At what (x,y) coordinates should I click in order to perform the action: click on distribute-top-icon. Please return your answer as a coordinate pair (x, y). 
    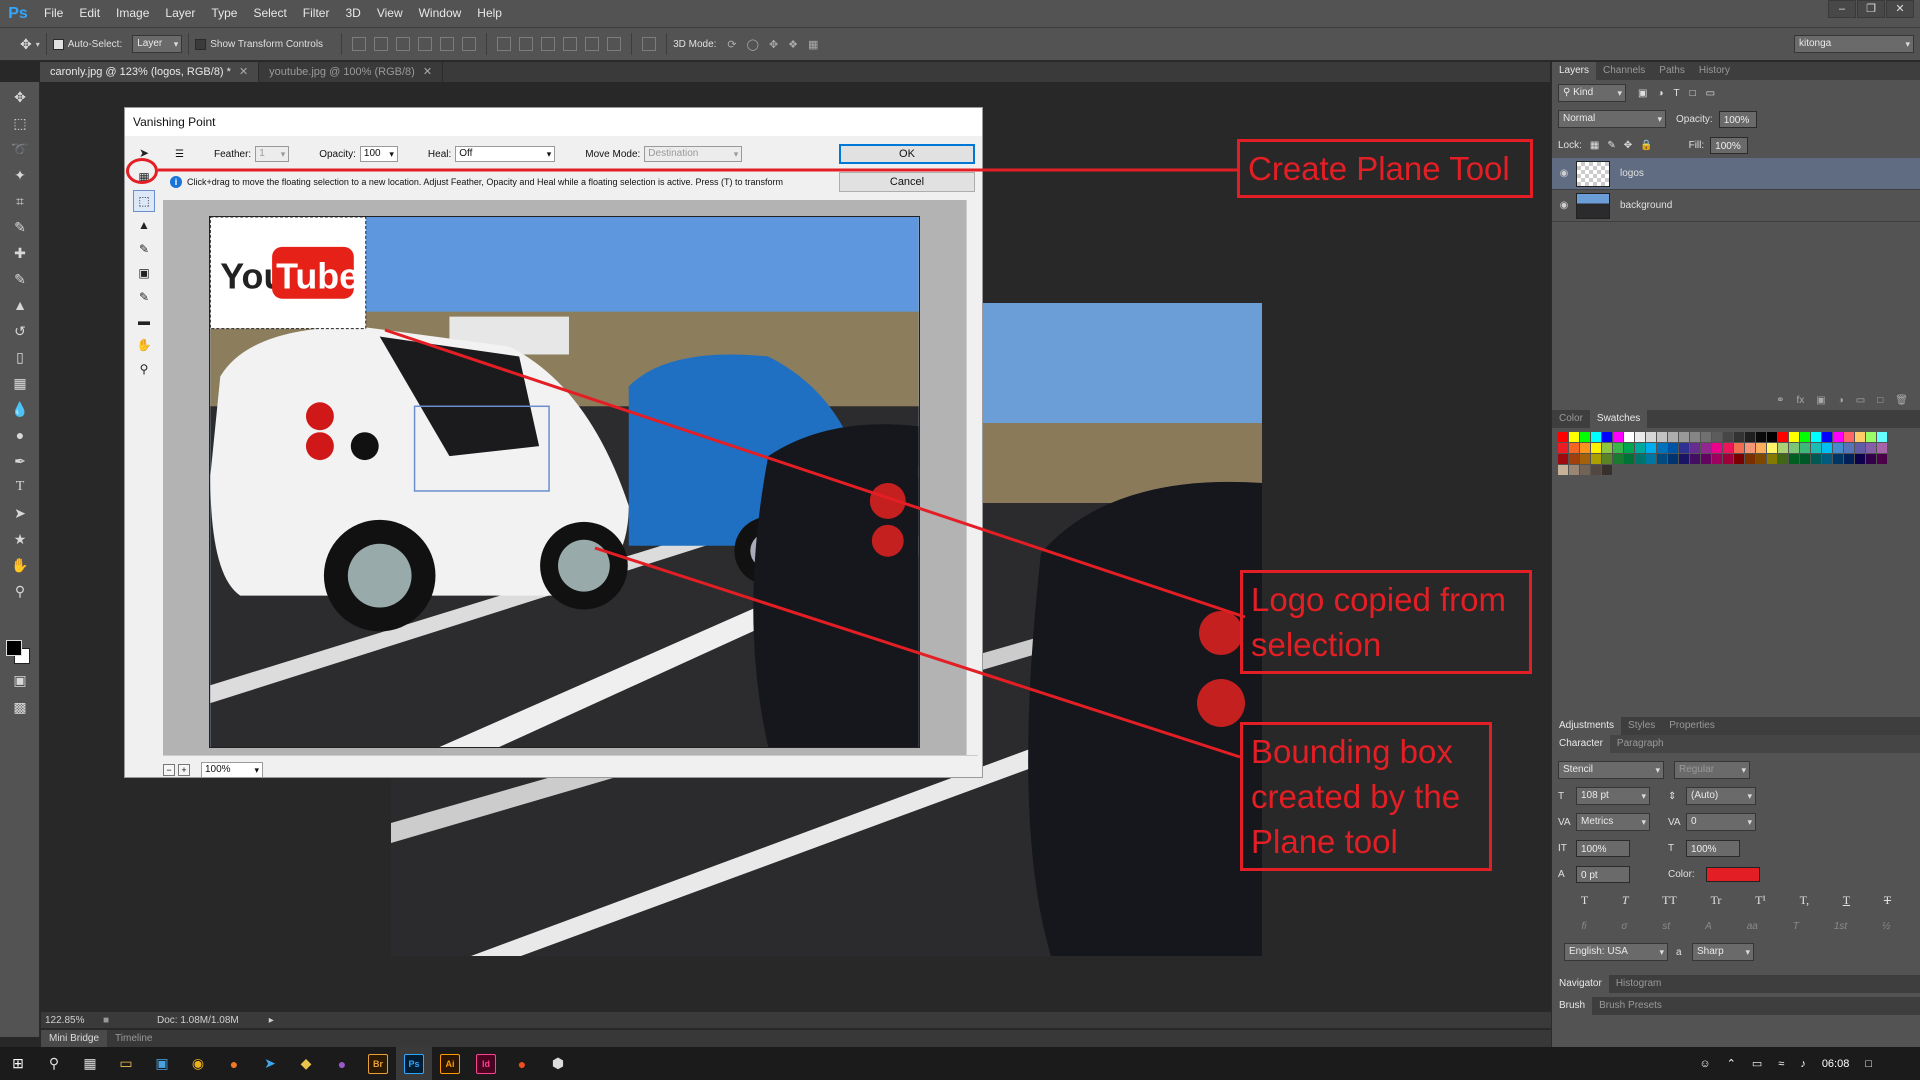
    Looking at the image, I should click on (504, 44).